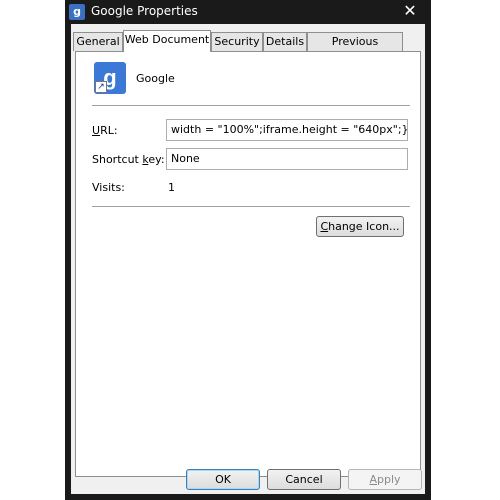  I want to click on document-name: Google, so click(155, 78).